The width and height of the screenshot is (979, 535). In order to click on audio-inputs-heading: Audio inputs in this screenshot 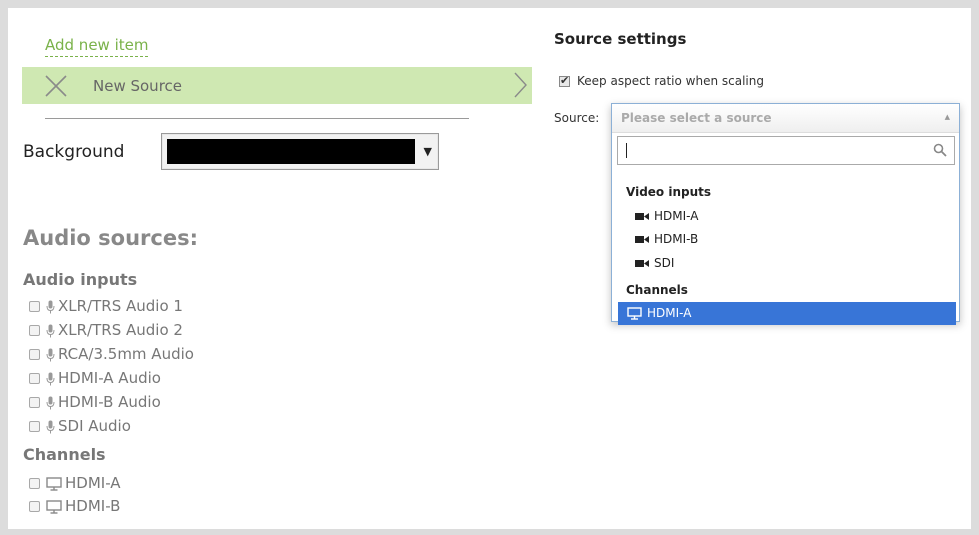, I will do `click(80, 279)`.